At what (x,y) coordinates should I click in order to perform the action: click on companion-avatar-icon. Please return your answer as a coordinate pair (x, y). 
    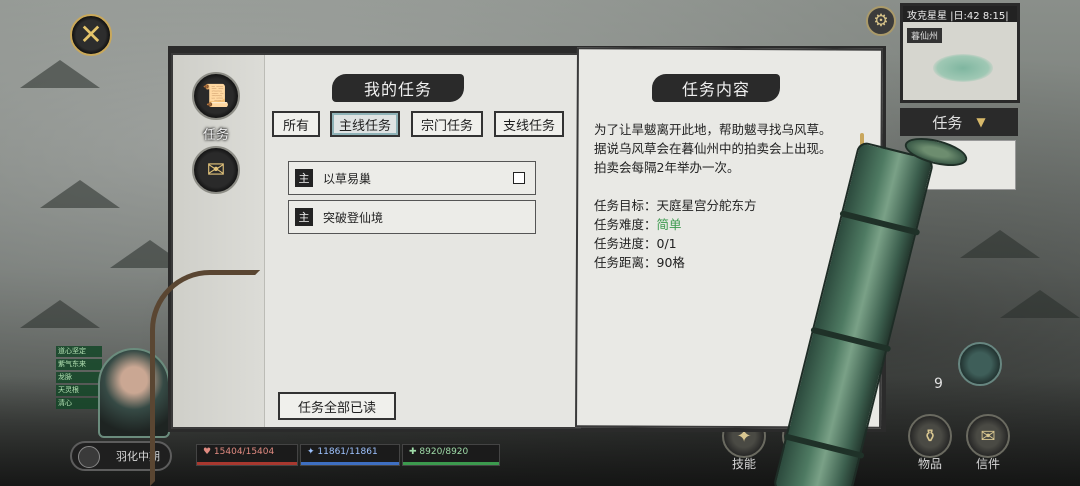
    Looking at the image, I should click on (980, 364).